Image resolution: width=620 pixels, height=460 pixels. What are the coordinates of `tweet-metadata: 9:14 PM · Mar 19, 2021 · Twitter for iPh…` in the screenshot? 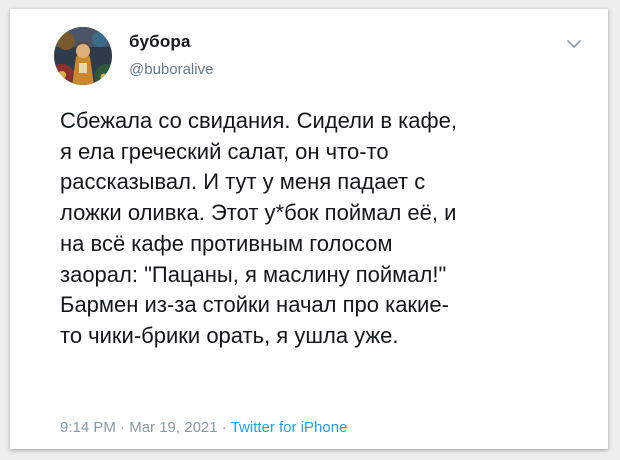 It's located at (203, 427).